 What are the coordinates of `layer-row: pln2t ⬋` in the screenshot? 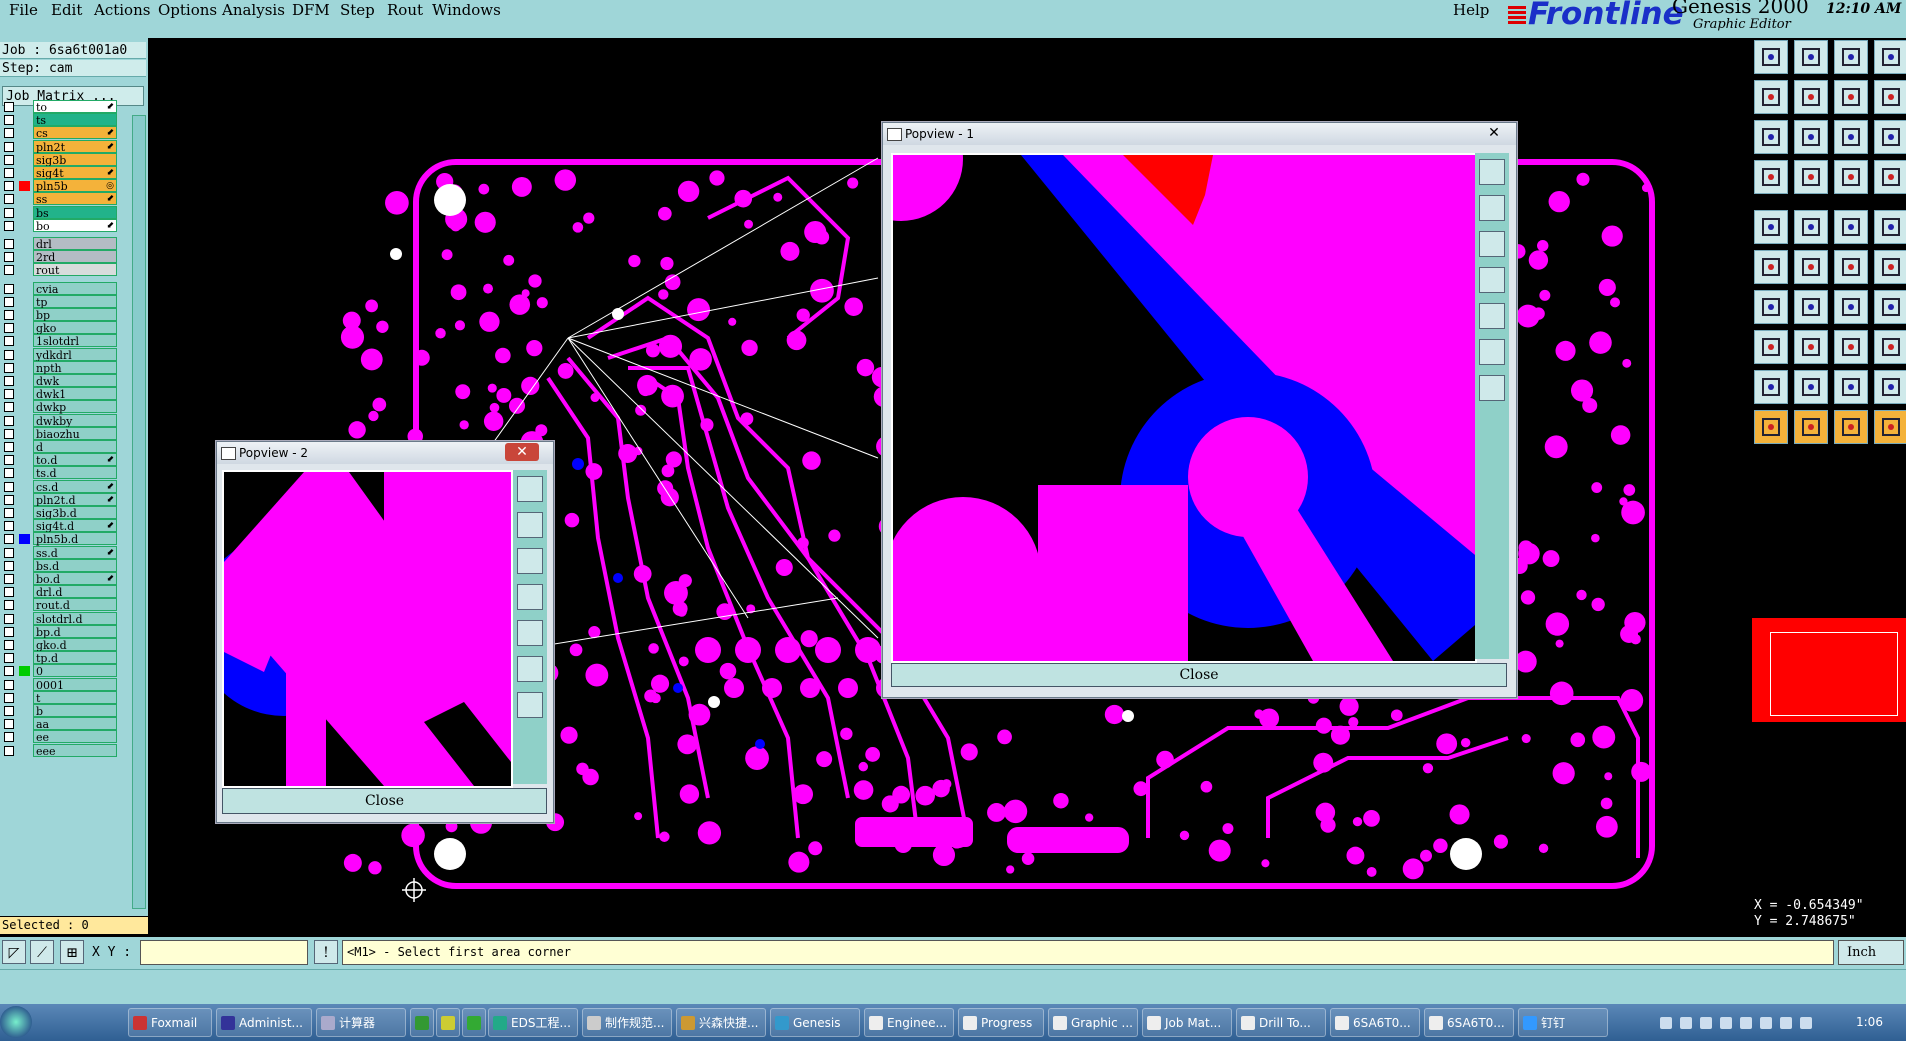 It's located at (59, 146).